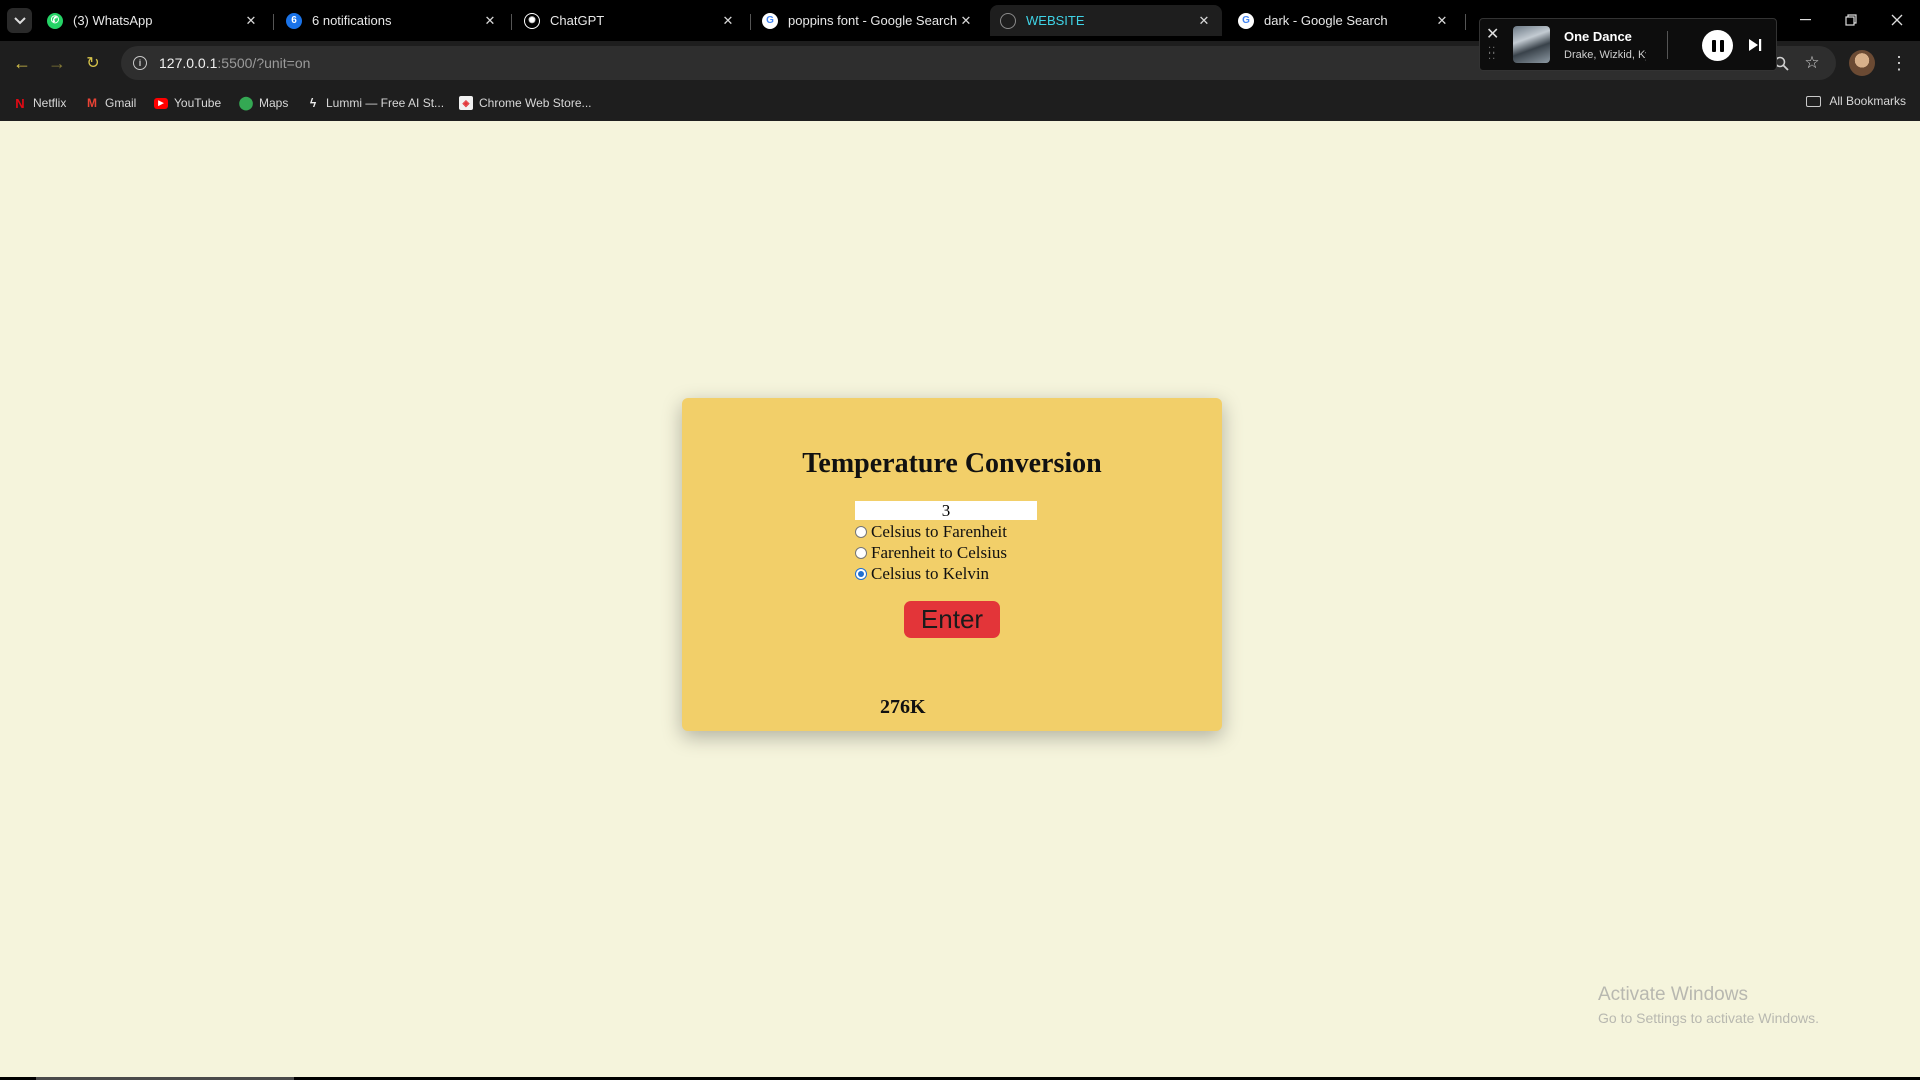  Describe the element at coordinates (577, 20) in the screenshot. I see `tab-label: ChatGPT` at that location.